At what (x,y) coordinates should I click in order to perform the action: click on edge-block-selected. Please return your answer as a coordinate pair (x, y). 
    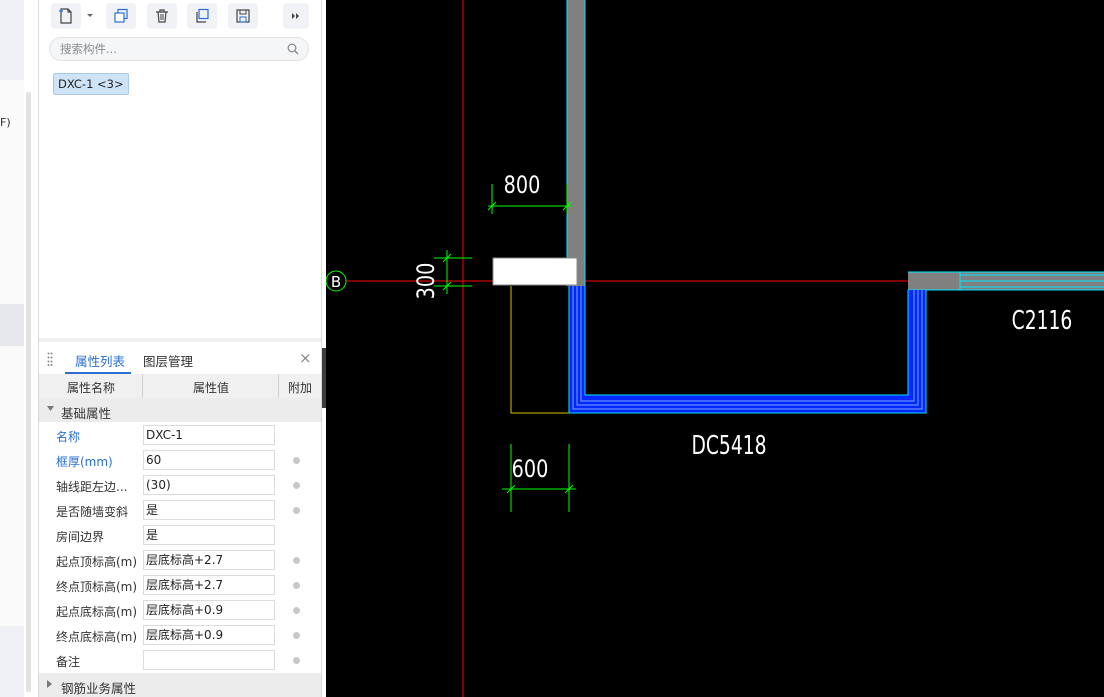
    Looking at the image, I should click on (12, 325).